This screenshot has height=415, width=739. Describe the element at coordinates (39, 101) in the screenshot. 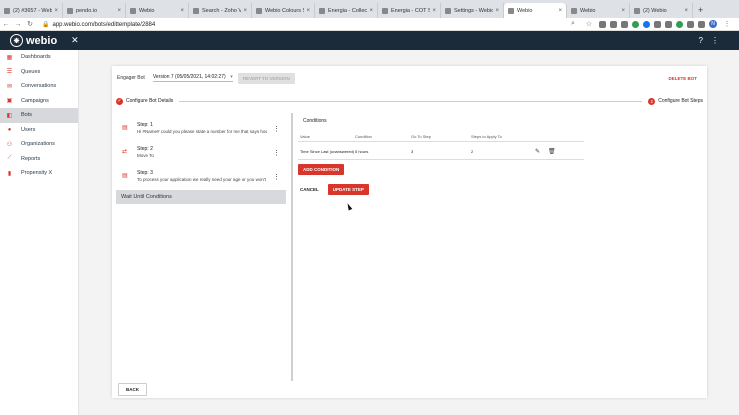

I see `sidebar-item-campaigns: ▣ Campaigns` at that location.